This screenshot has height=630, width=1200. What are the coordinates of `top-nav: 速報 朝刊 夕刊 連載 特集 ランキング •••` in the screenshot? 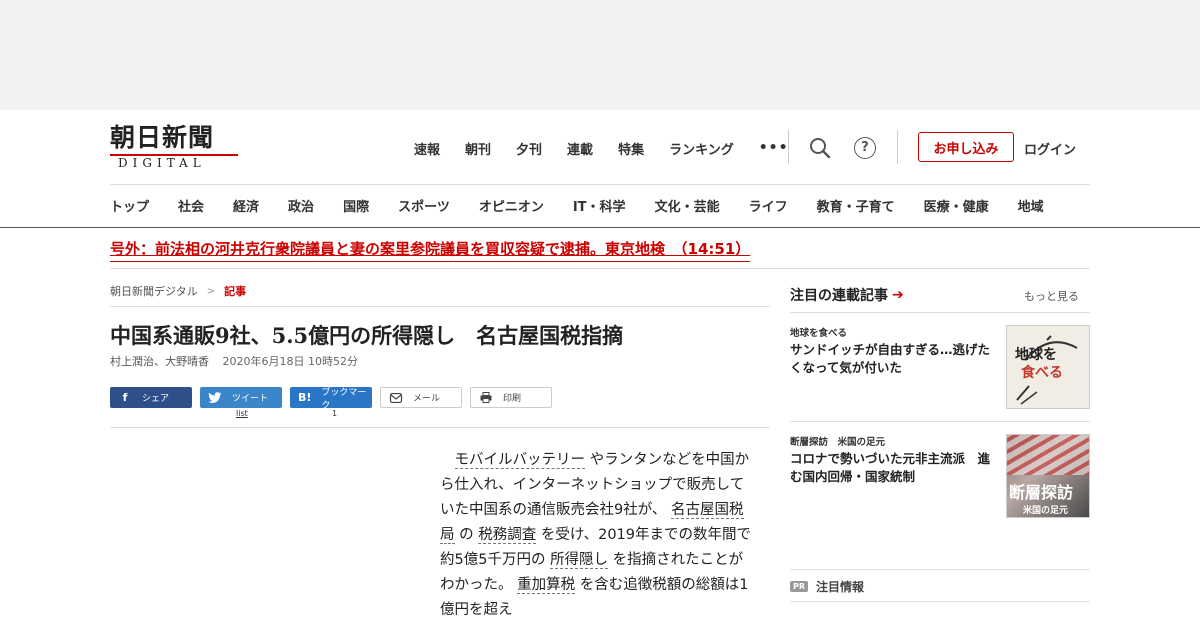 It's located at (601, 148).